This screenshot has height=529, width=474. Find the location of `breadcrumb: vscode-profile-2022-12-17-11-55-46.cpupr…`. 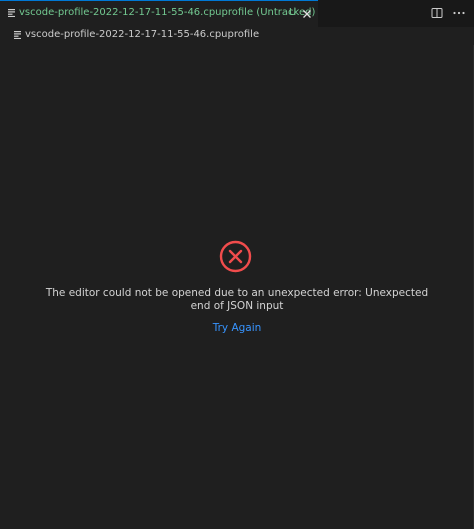

breadcrumb: vscode-profile-2022-12-17-11-55-46.cpupr… is located at coordinates (237, 36).